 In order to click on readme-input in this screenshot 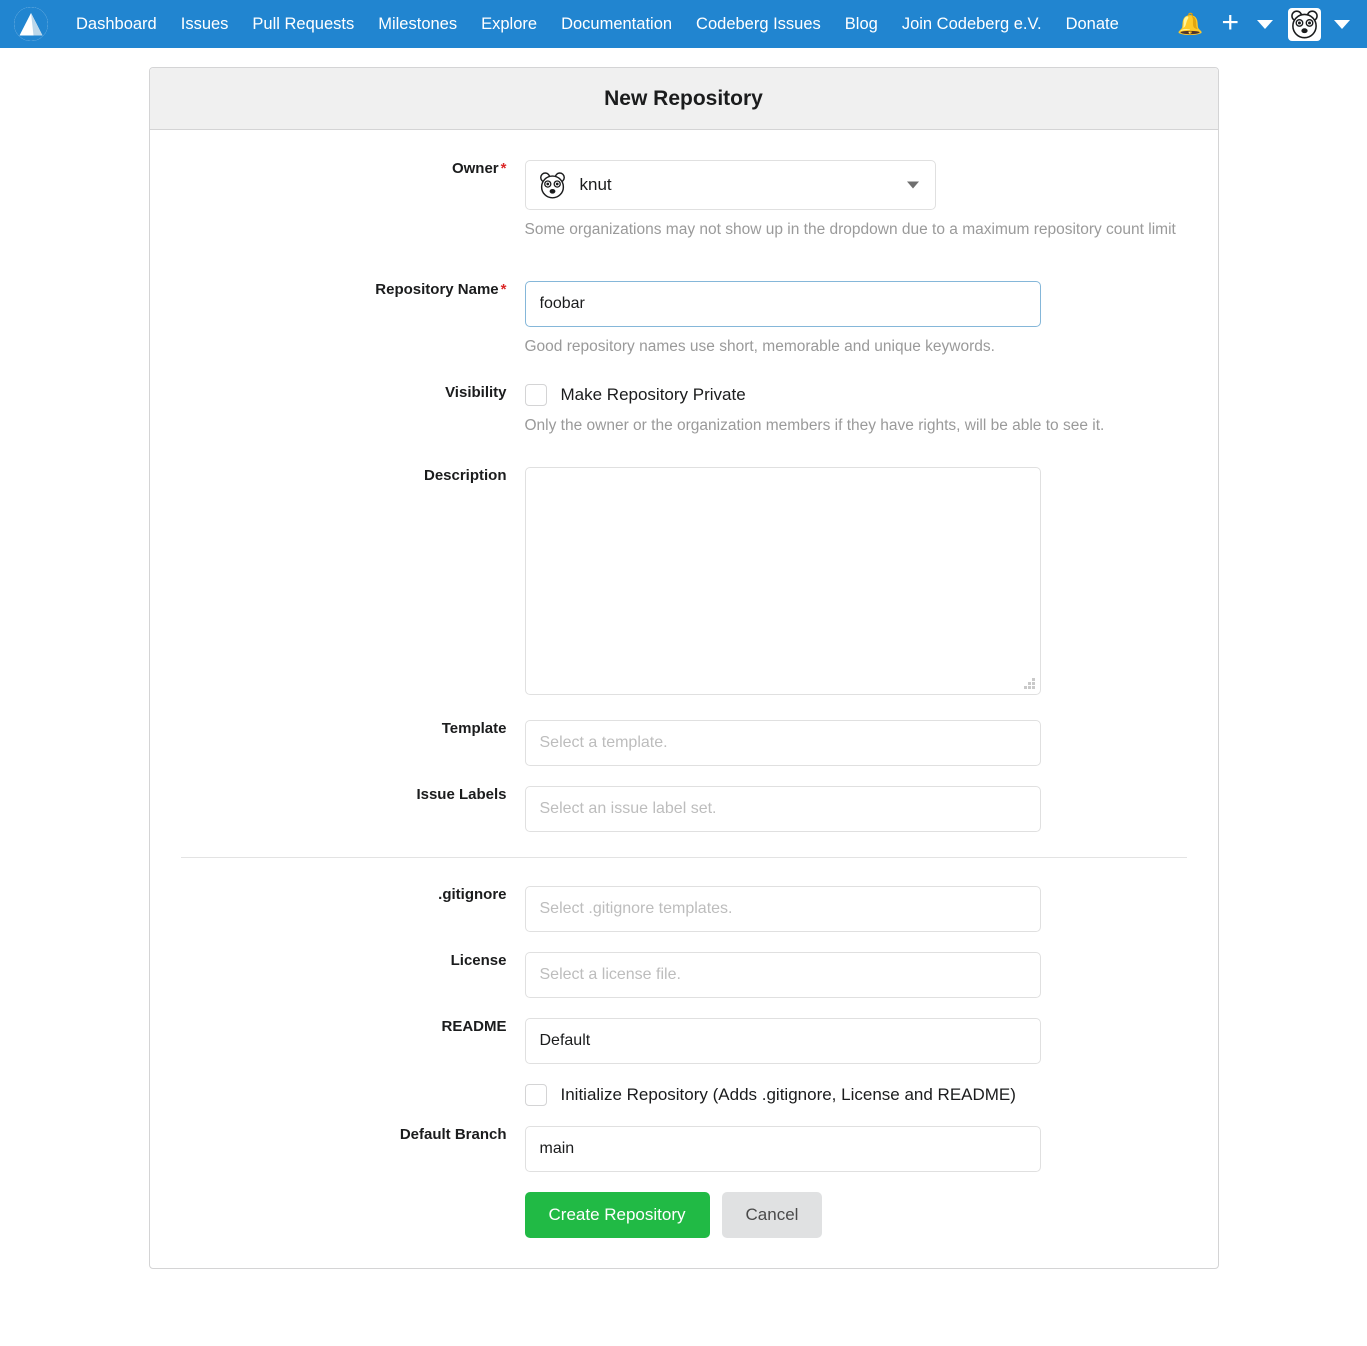, I will do `click(782, 1041)`.